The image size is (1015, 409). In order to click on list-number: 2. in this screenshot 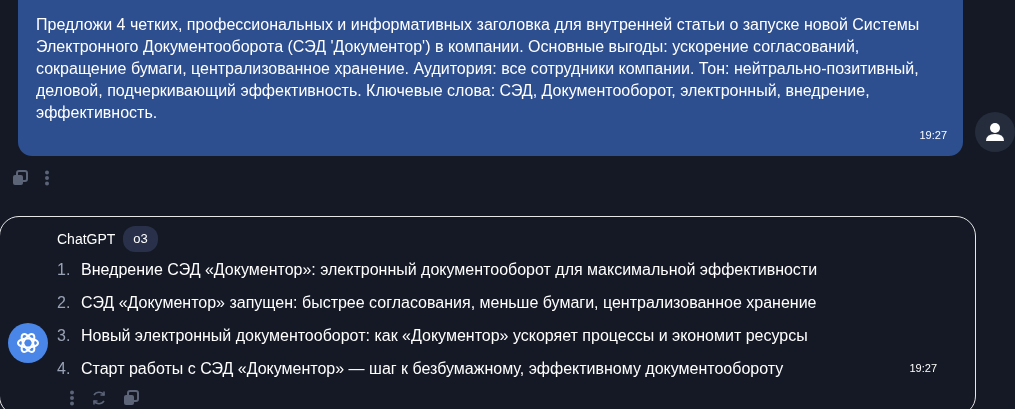, I will do `click(64, 303)`.